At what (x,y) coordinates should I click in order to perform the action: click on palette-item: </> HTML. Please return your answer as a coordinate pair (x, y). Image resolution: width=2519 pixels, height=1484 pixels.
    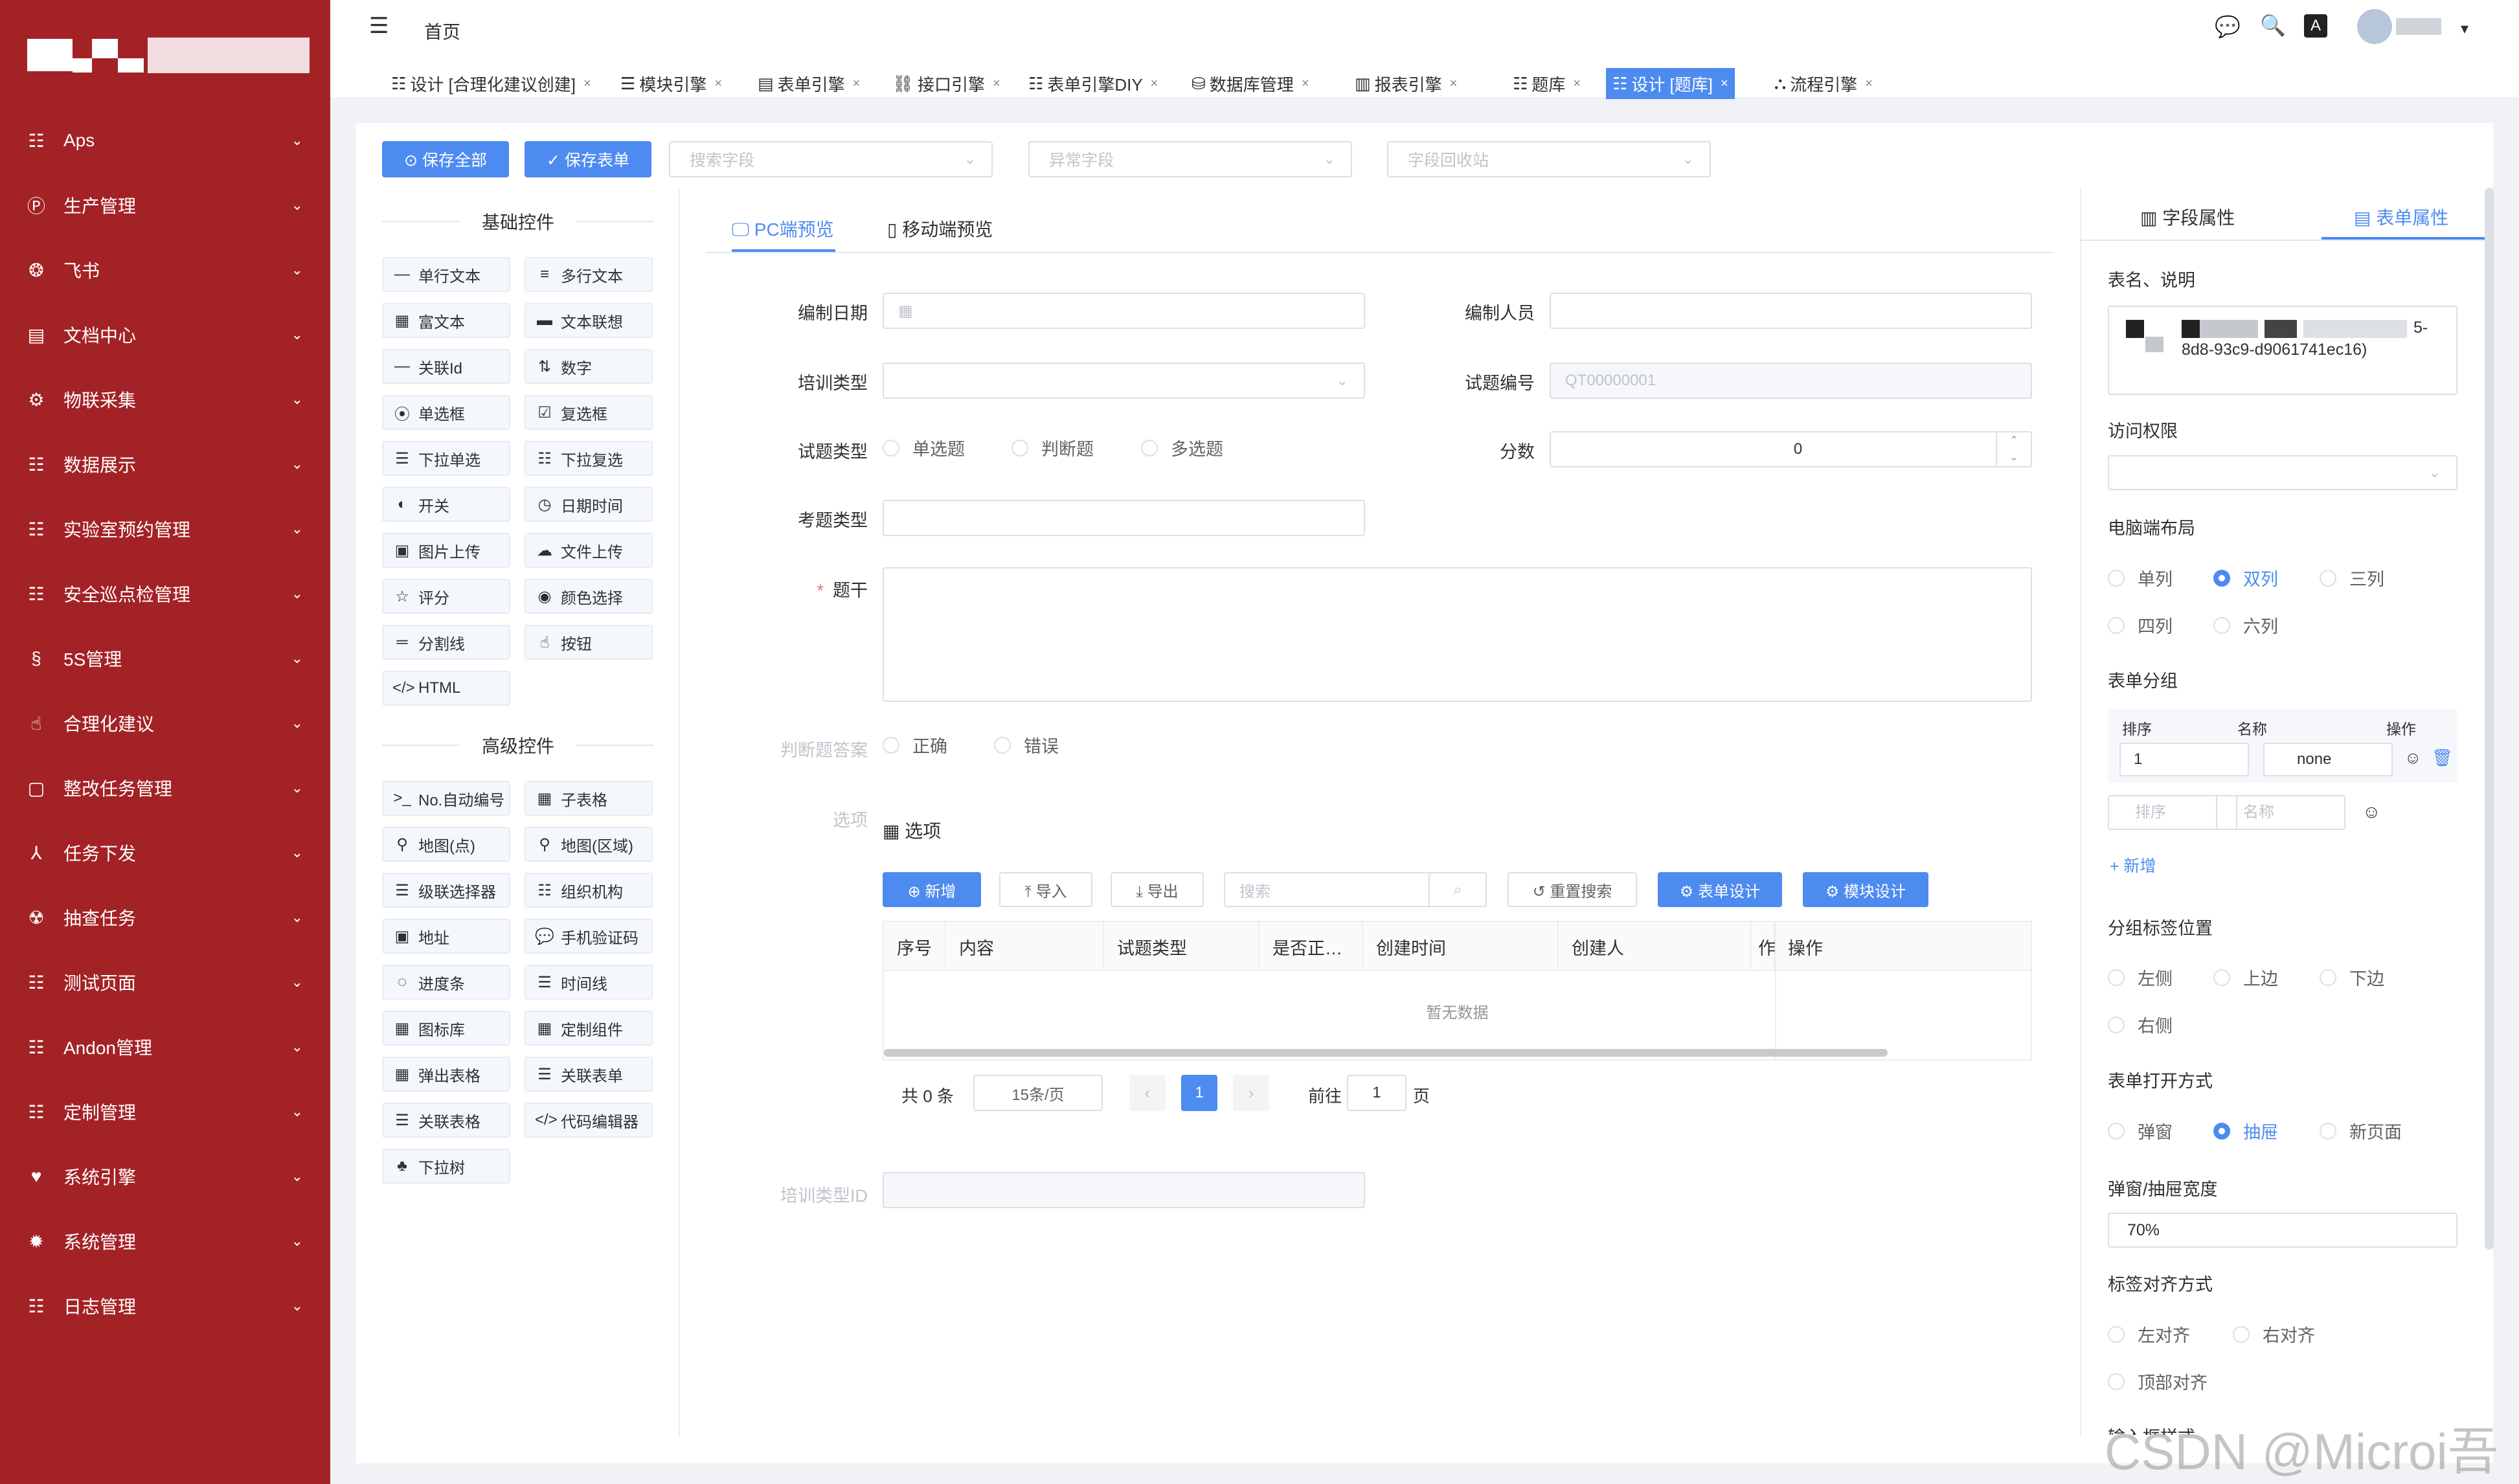
    Looking at the image, I should click on (446, 688).